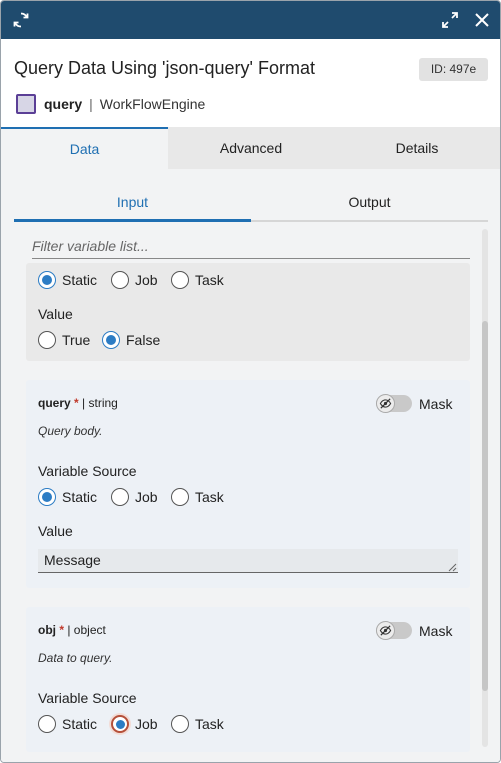 The width and height of the screenshot is (501, 763). What do you see at coordinates (251, 246) in the screenshot?
I see `filter-variable-input` at bounding box center [251, 246].